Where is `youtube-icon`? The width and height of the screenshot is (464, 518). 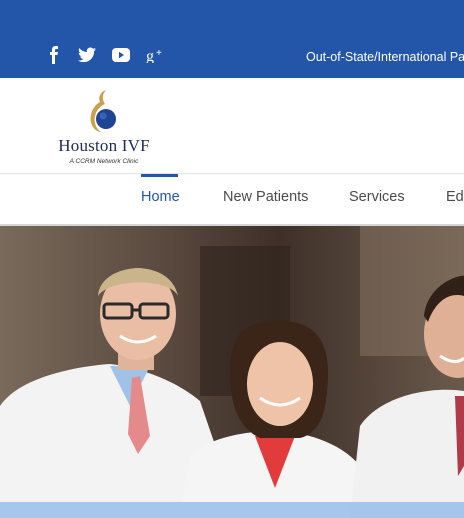
youtube-icon is located at coordinates (121, 57).